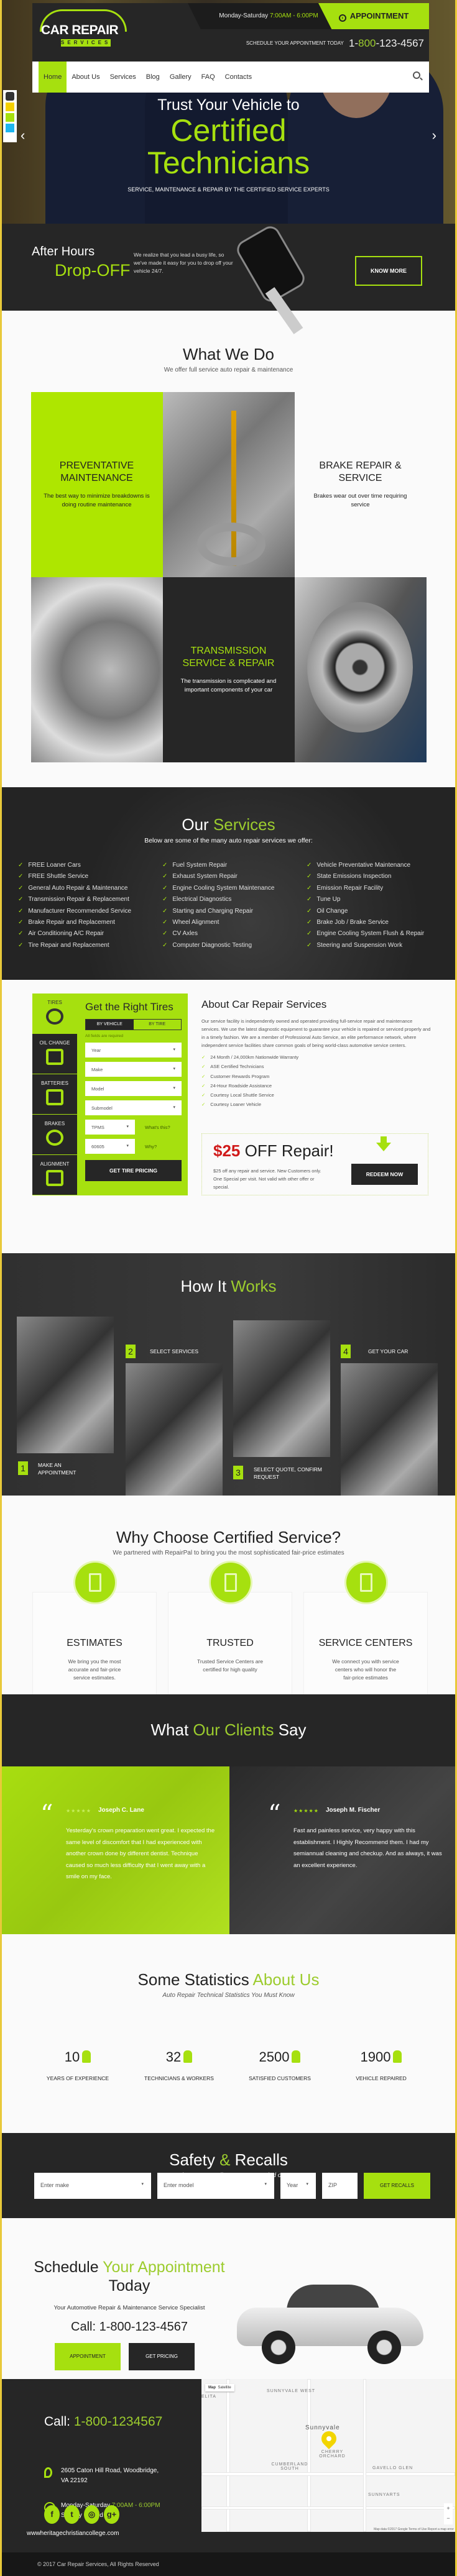  What do you see at coordinates (384, 1174) in the screenshot?
I see `redeem-now-button: REDEEM NOW` at bounding box center [384, 1174].